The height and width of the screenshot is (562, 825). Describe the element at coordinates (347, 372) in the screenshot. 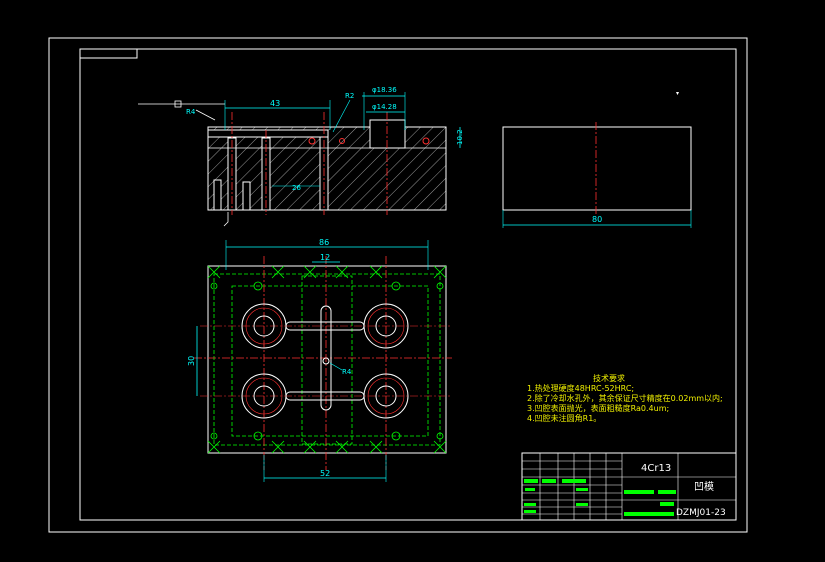

I see `dim-r4-plan: R4` at that location.